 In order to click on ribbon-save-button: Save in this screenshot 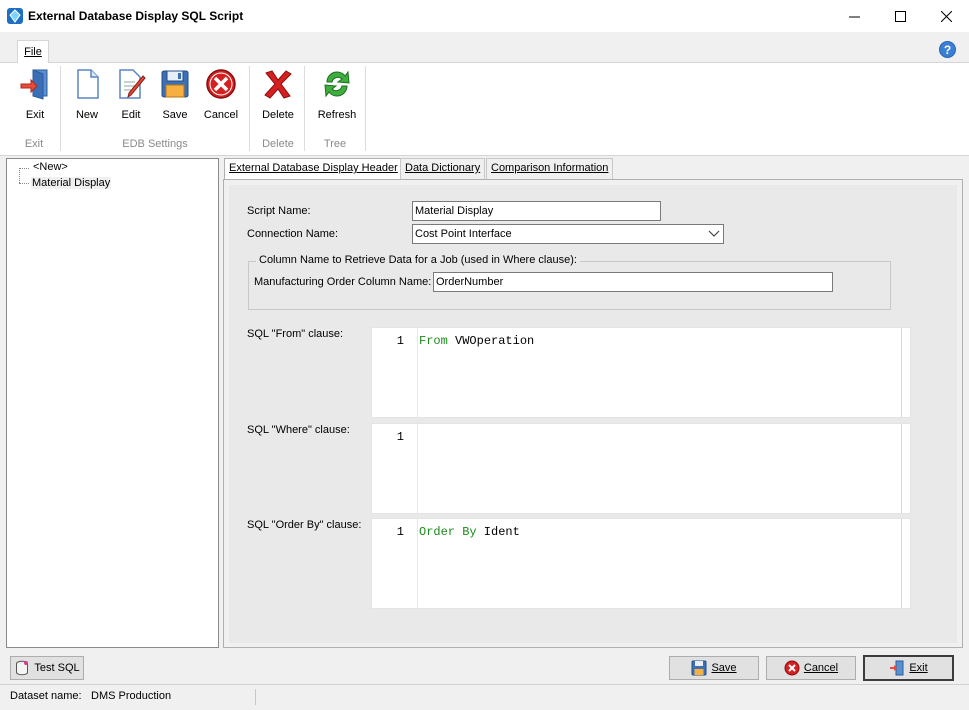, I will do `click(175, 96)`.